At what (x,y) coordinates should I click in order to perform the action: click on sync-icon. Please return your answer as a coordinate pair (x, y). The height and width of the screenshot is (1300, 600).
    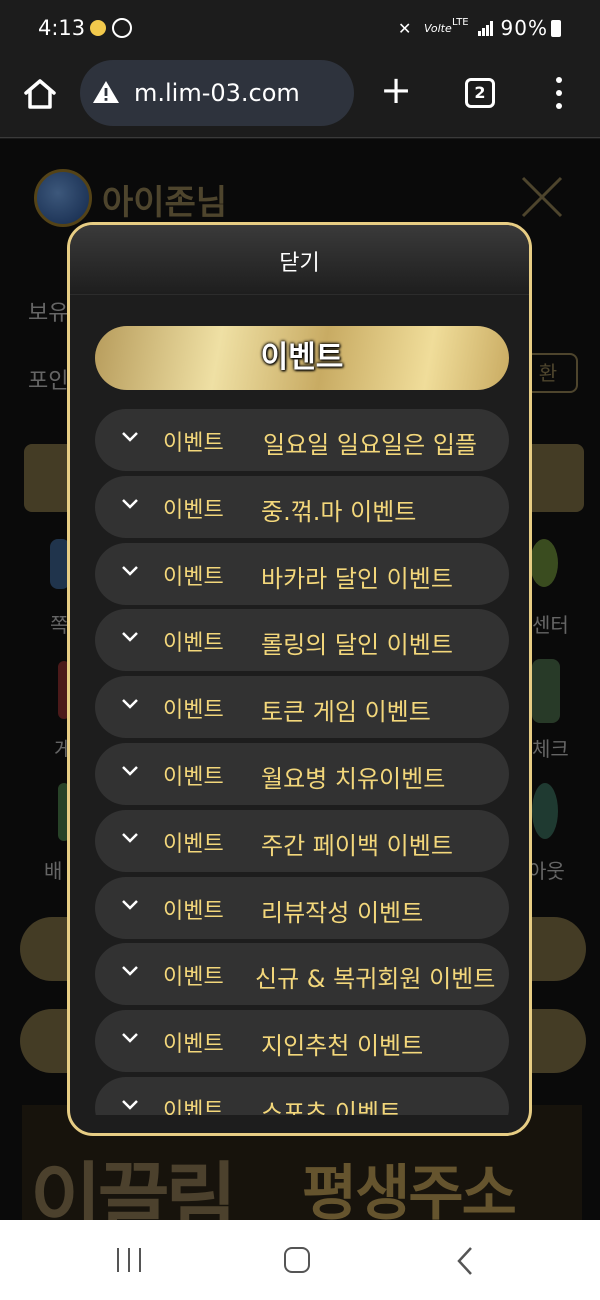
    Looking at the image, I should click on (122, 28).